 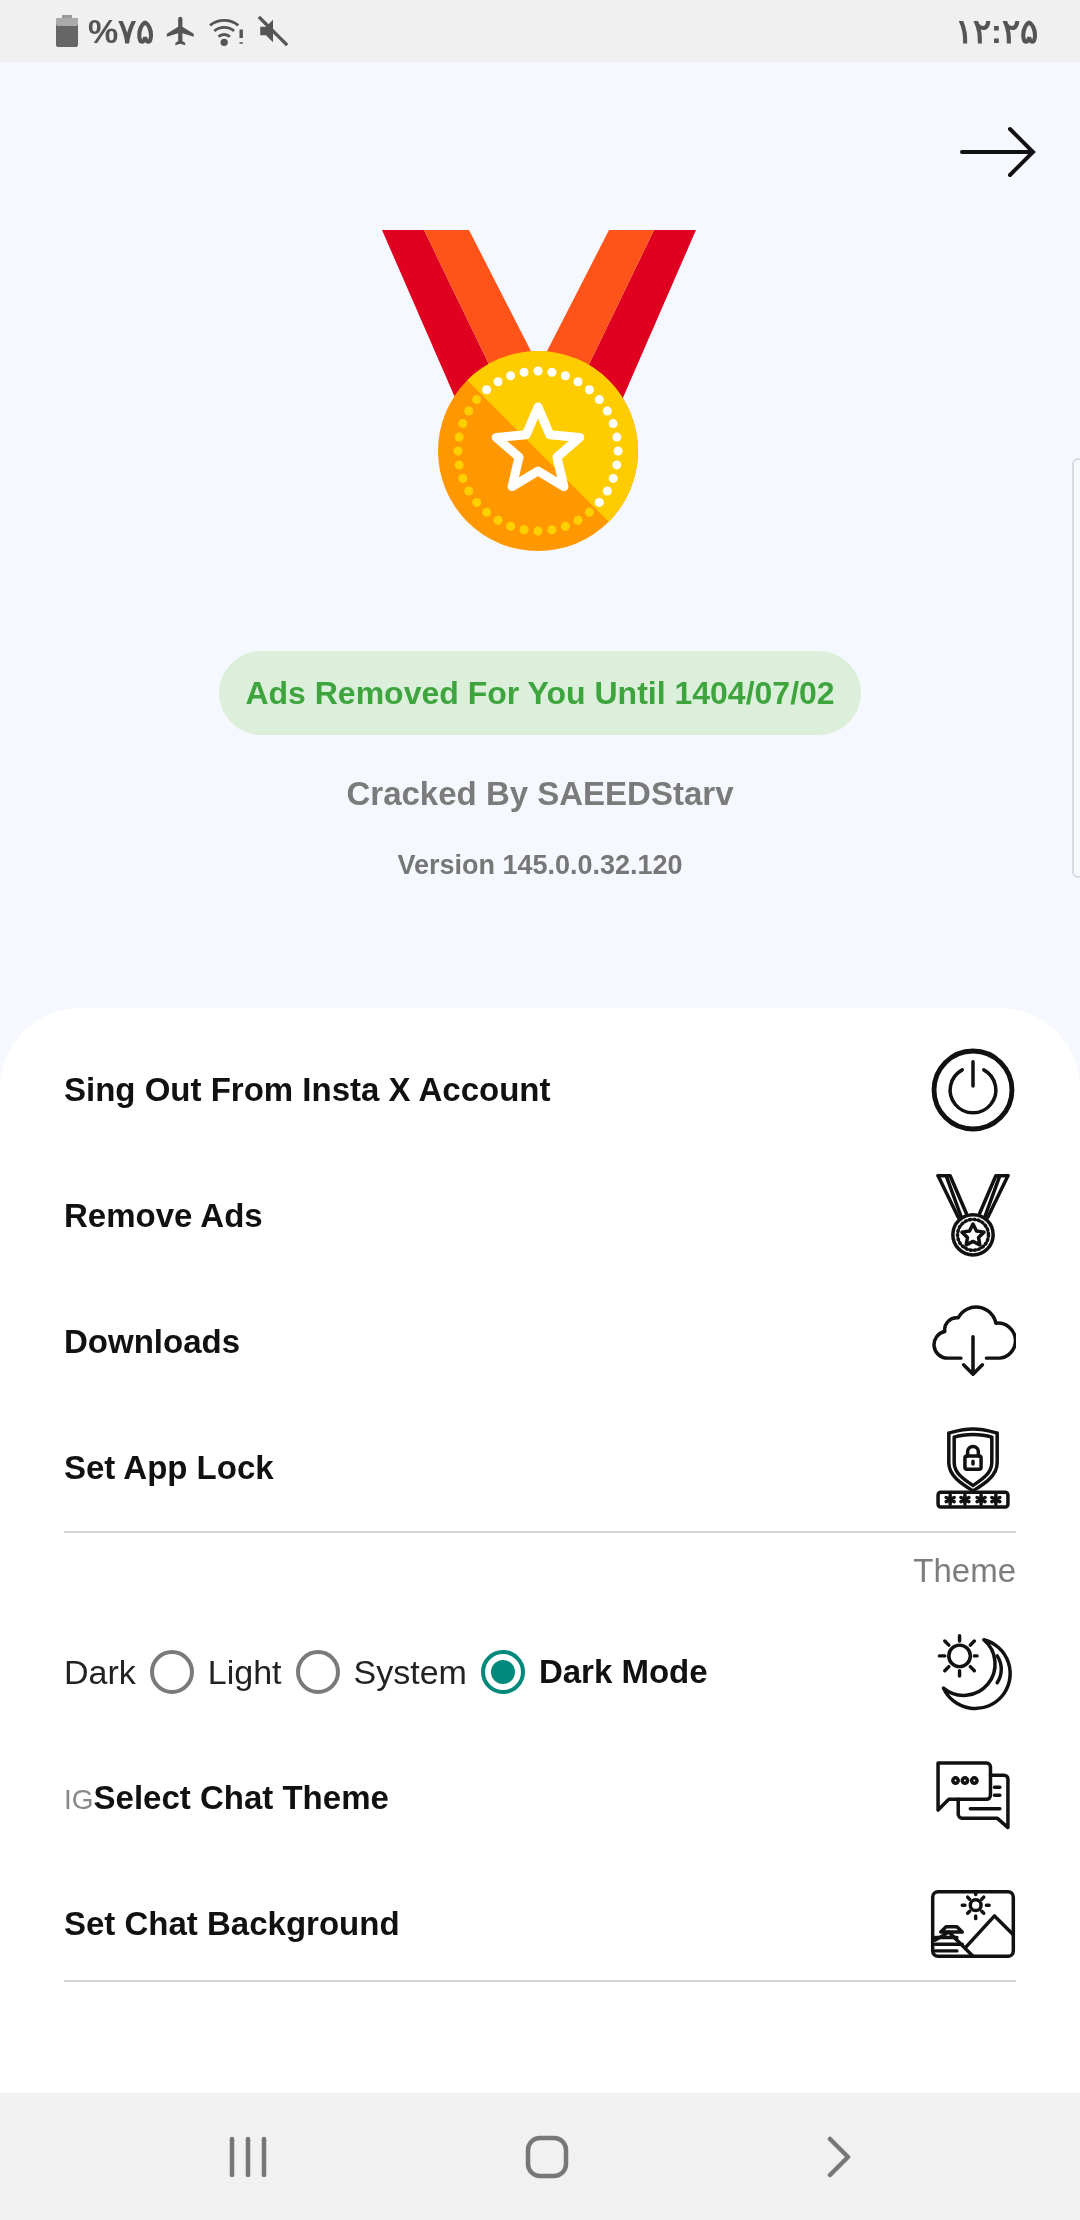 What do you see at coordinates (129, 1672) in the screenshot?
I see `theme-radio-option: Dark` at bounding box center [129, 1672].